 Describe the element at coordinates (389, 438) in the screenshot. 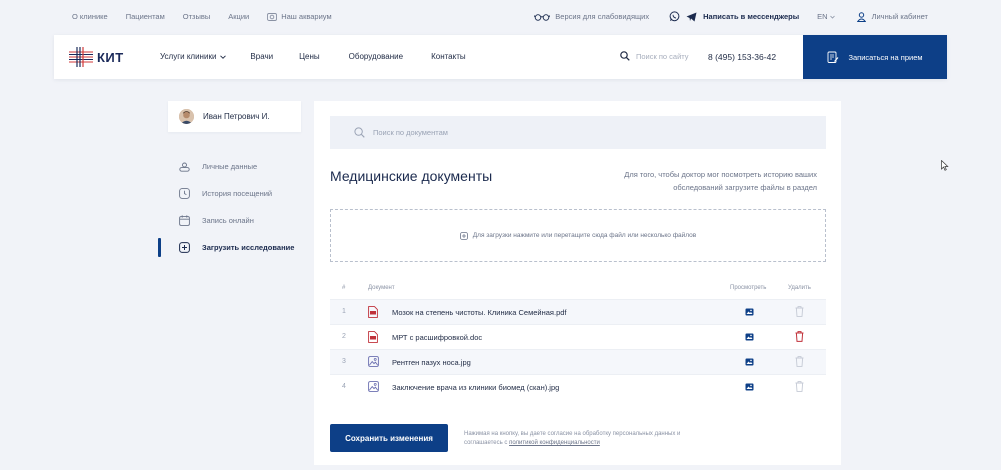

I see `save-button: Сохранить изменения` at that location.